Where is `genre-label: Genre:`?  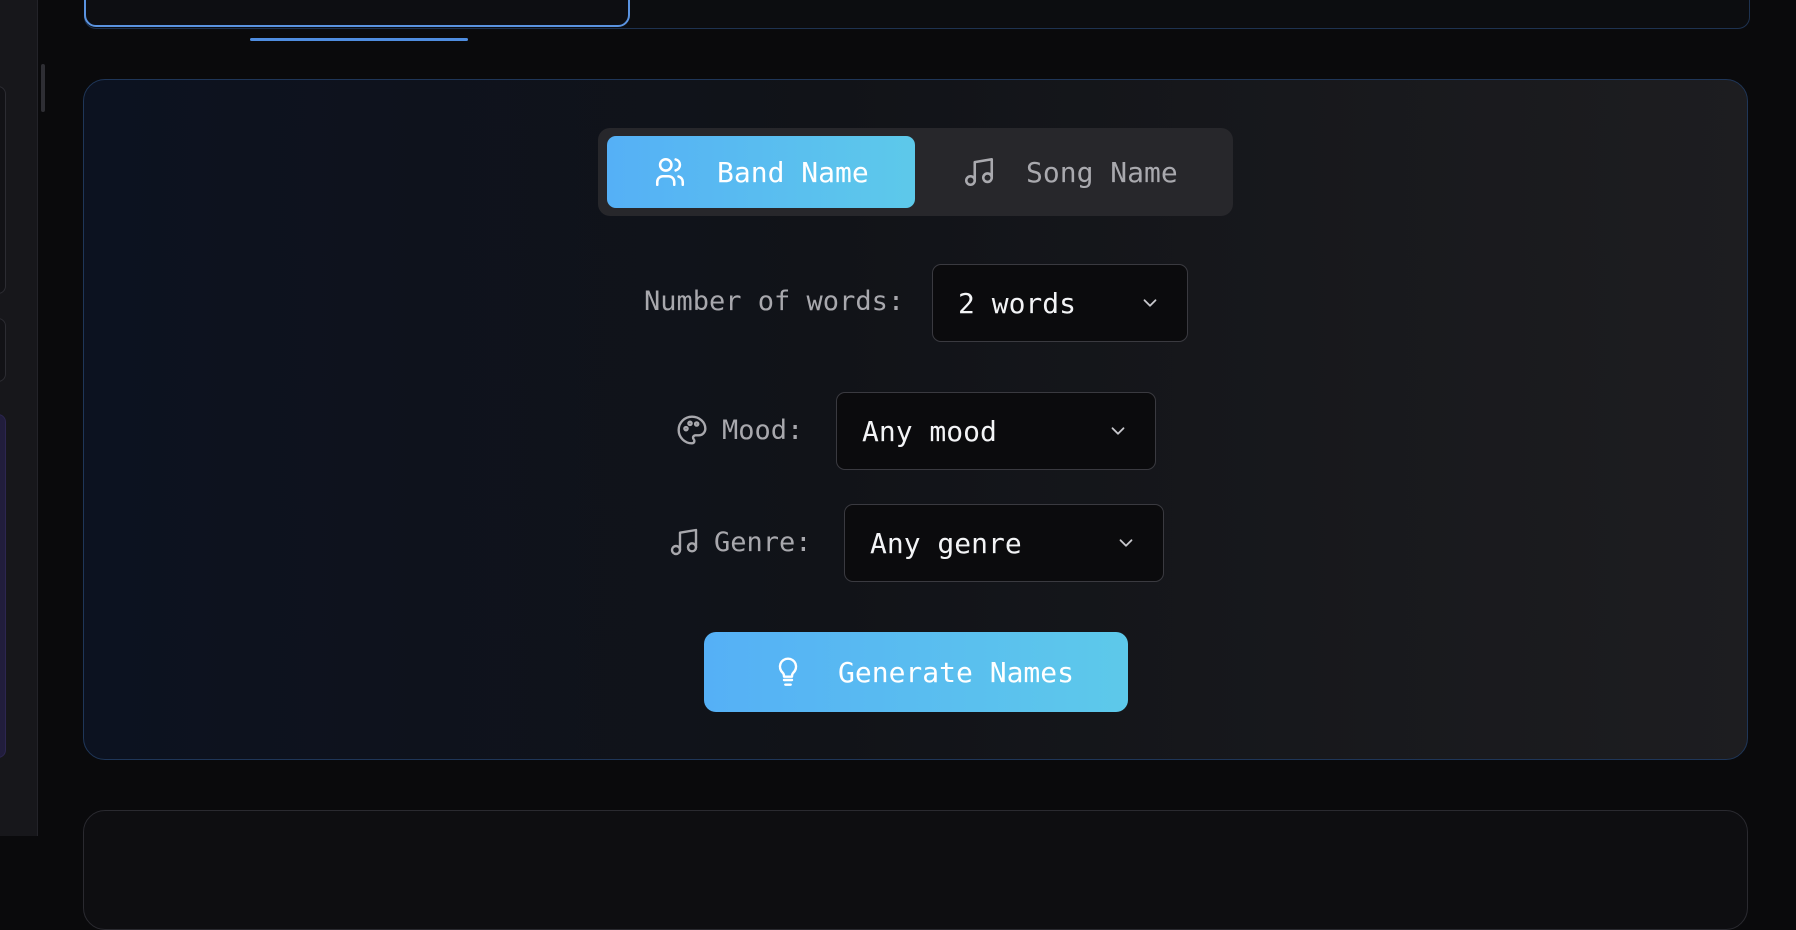
genre-label: Genre: is located at coordinates (740, 542).